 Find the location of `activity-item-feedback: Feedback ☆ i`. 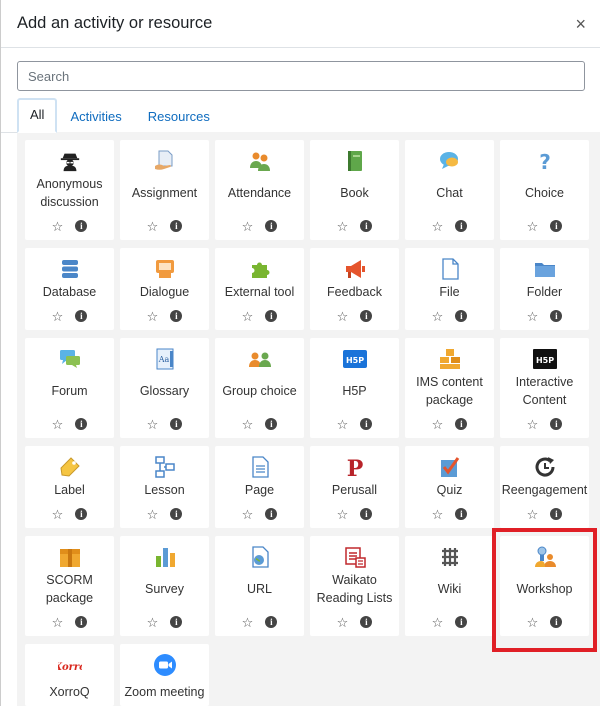

activity-item-feedback: Feedback ☆ i is located at coordinates (354, 289).